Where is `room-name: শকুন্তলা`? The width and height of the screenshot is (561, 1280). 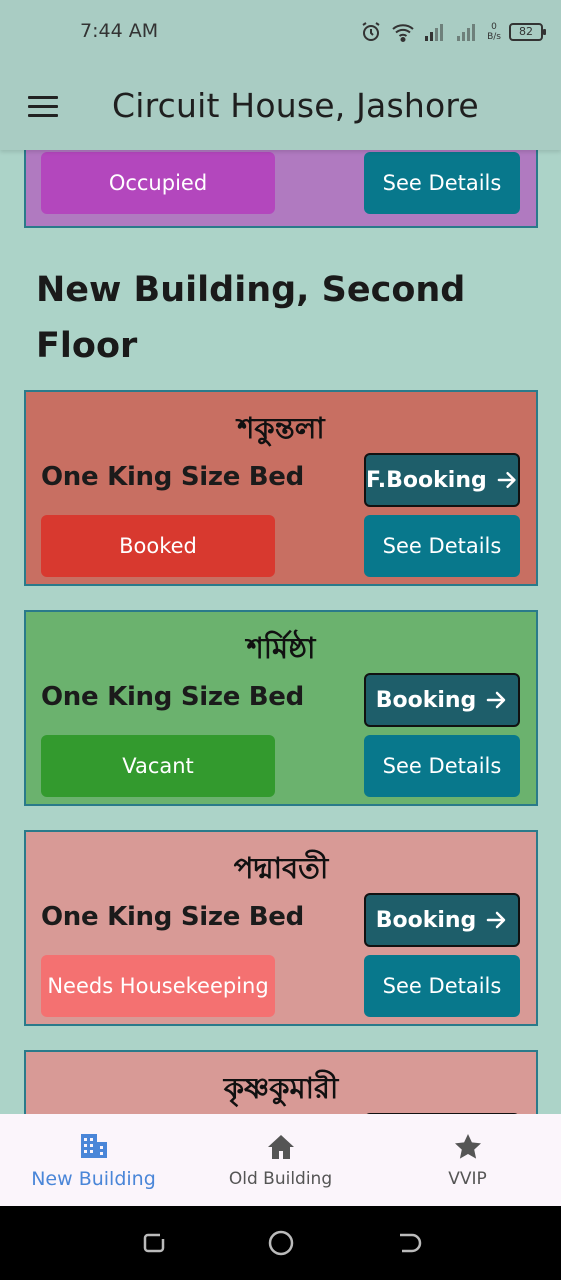
room-name: শকুন্তলা is located at coordinates (281, 428).